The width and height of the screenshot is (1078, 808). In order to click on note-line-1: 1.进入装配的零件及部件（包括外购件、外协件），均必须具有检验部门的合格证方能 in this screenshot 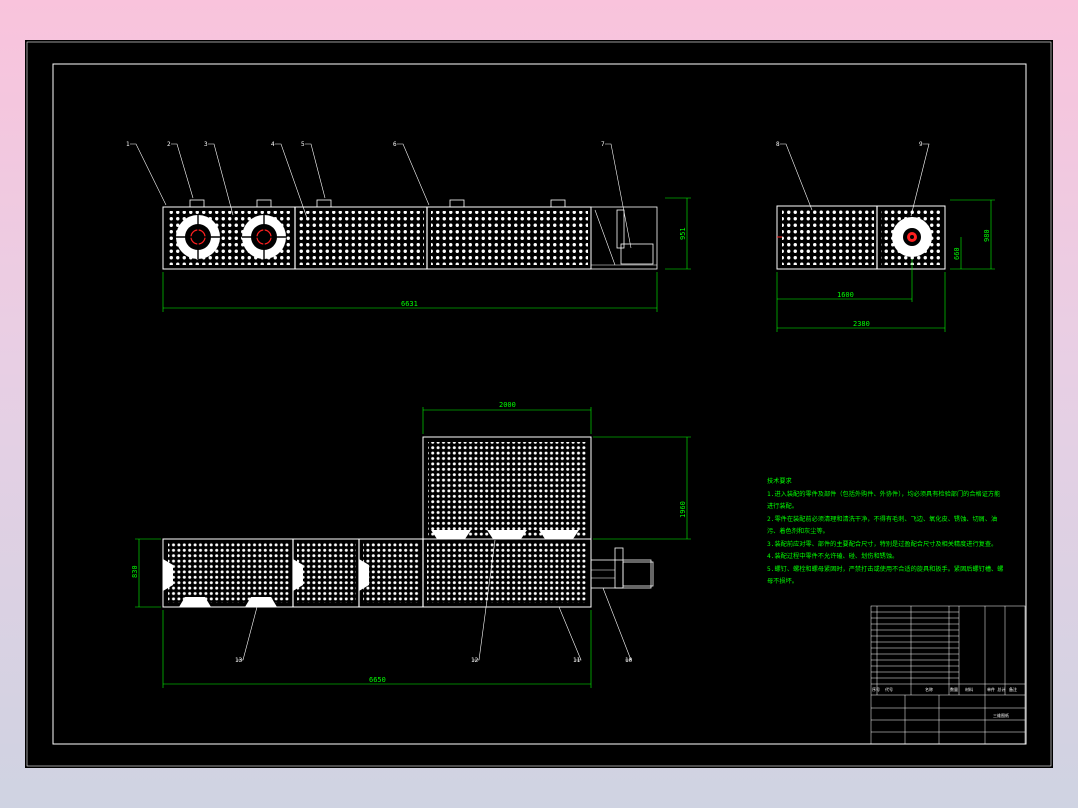, I will do `click(883, 494)`.